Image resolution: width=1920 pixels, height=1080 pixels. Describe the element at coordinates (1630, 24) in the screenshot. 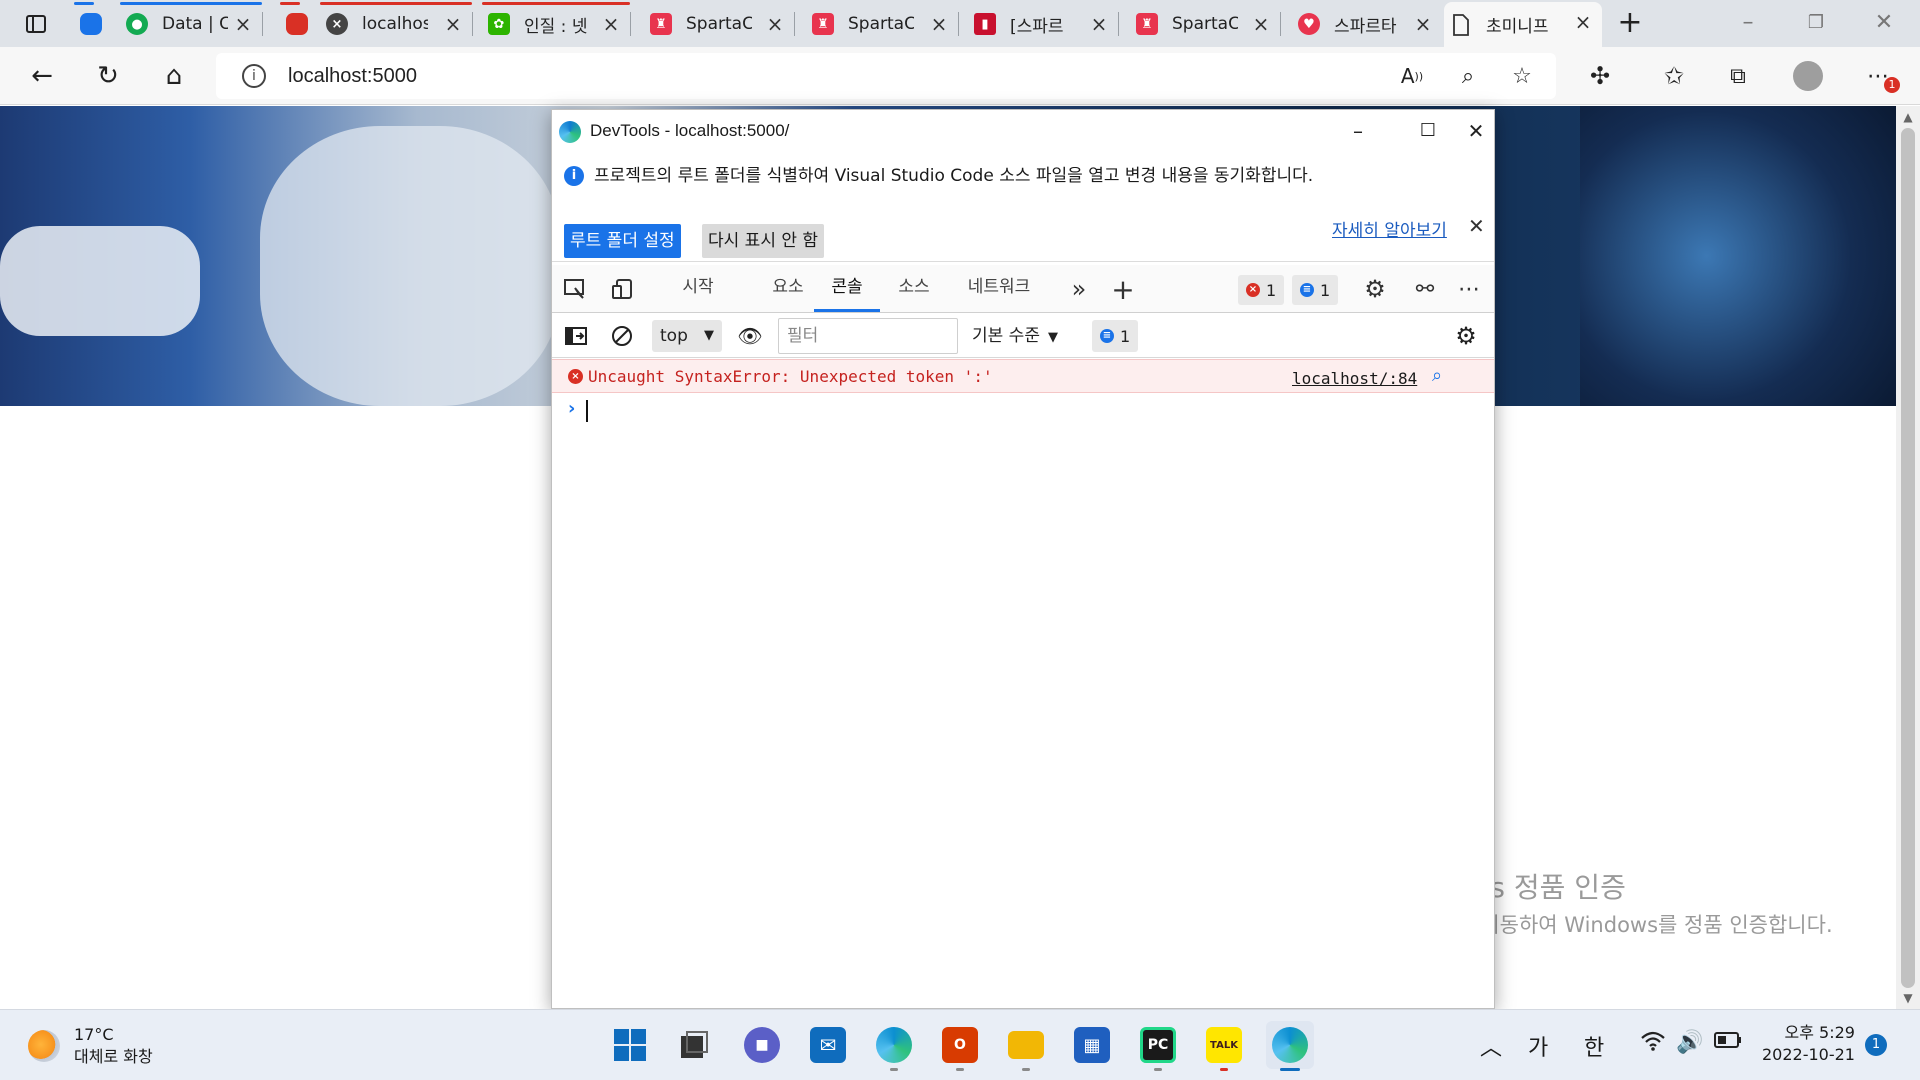

I see `new-tab-button: +` at that location.